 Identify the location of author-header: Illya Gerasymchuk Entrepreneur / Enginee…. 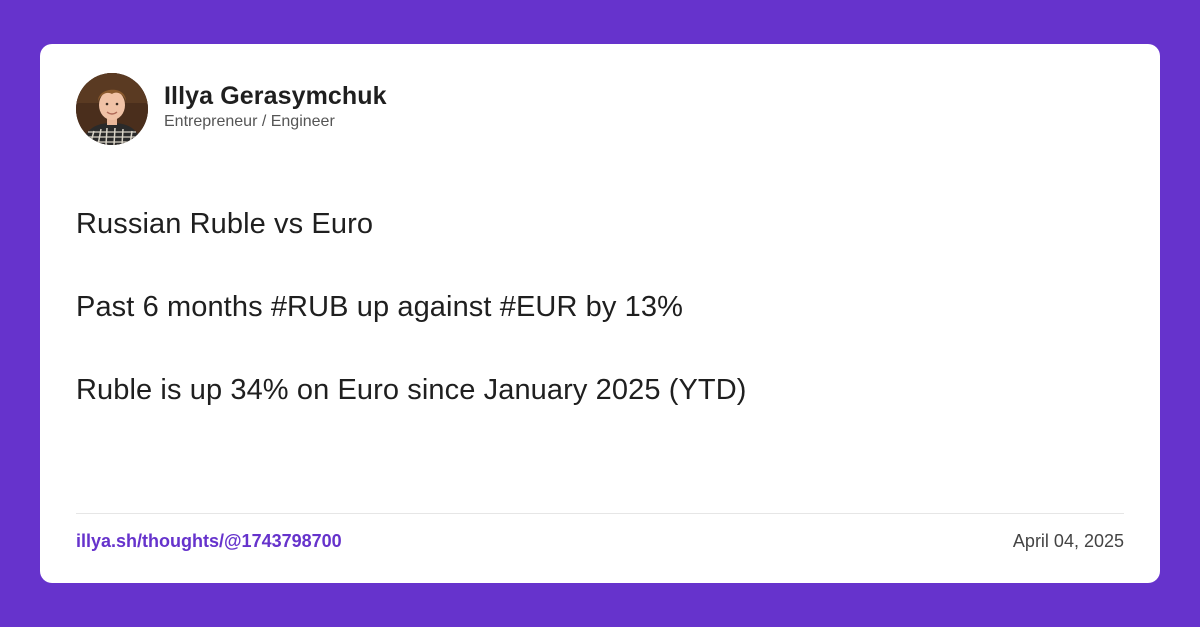
(231, 109).